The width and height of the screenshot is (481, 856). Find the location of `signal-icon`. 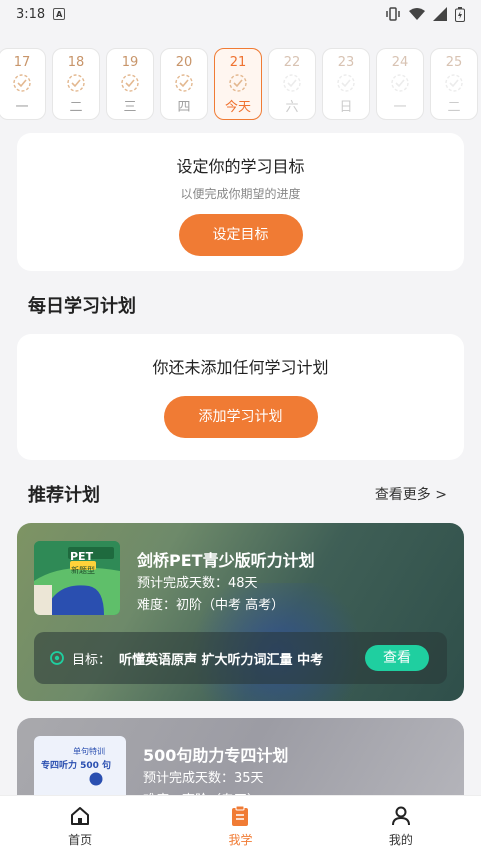

signal-icon is located at coordinates (440, 14).